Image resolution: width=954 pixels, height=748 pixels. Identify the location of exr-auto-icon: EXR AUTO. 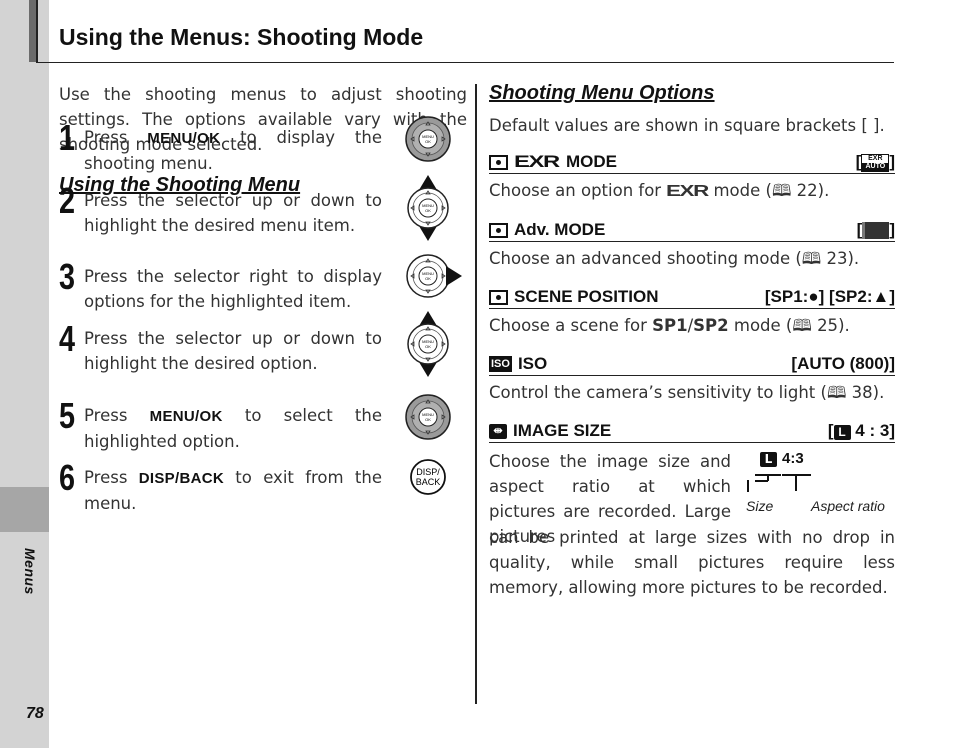
(875, 162).